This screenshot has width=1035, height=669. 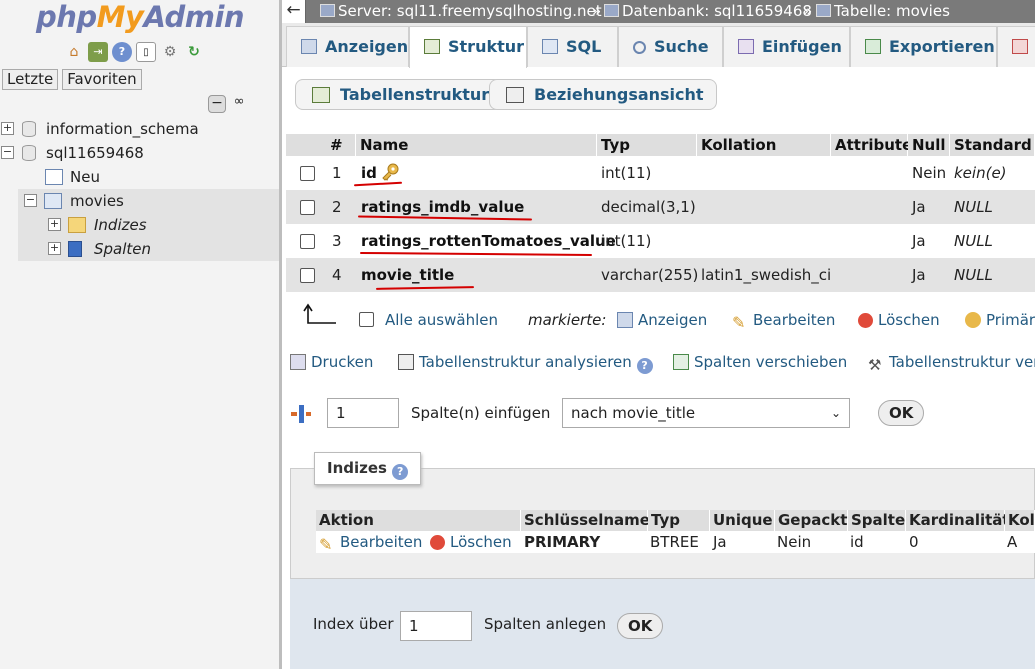 What do you see at coordinates (239, 104) in the screenshot?
I see `link-icon: ∞` at bounding box center [239, 104].